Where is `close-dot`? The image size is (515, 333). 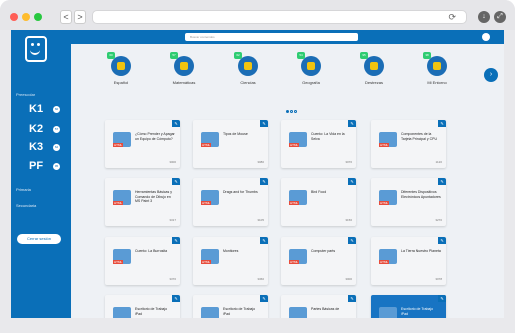 close-dot is located at coordinates (14, 17).